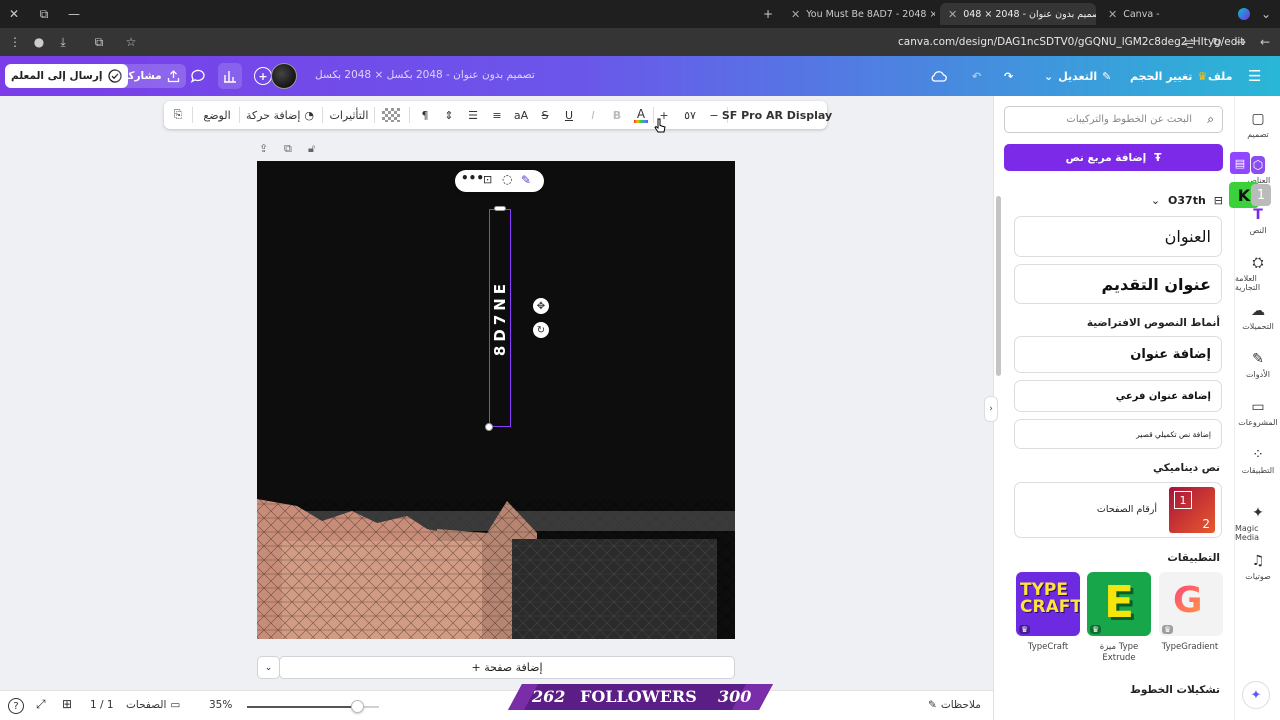  What do you see at coordinates (1139, 14) in the screenshot?
I see `tab-canva: ✕ Canva -` at bounding box center [1139, 14].